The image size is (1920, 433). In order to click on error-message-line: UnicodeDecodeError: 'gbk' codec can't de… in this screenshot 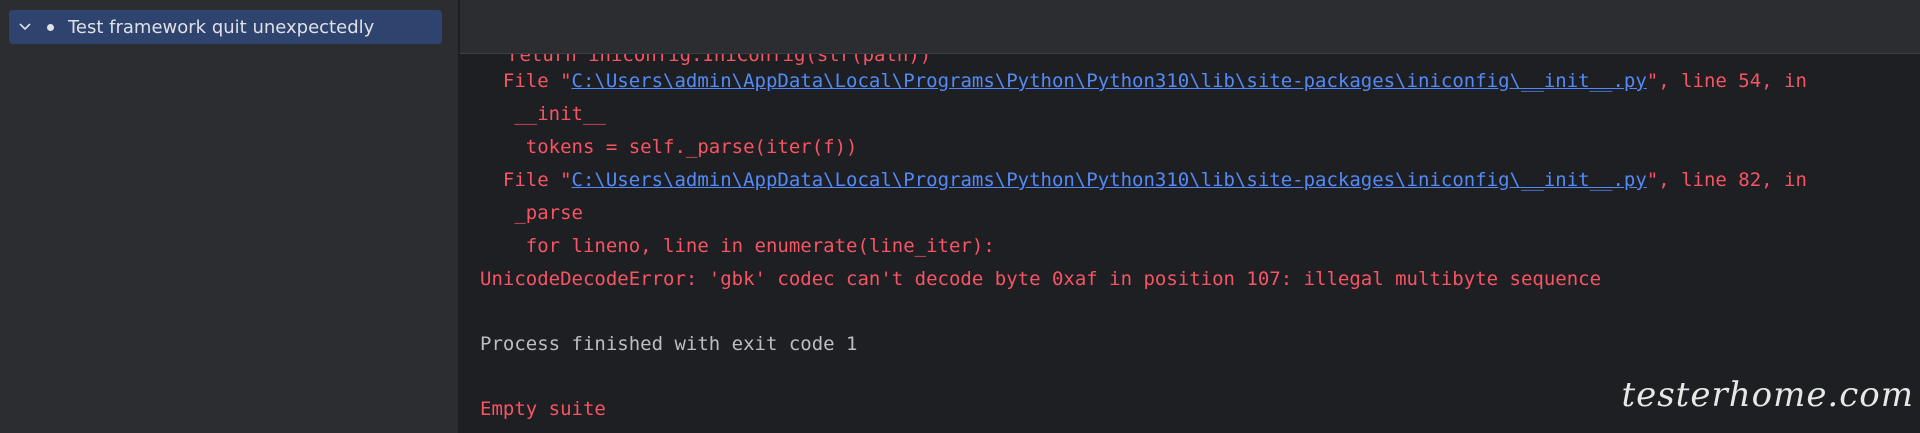, I will do `click(1041, 279)`.